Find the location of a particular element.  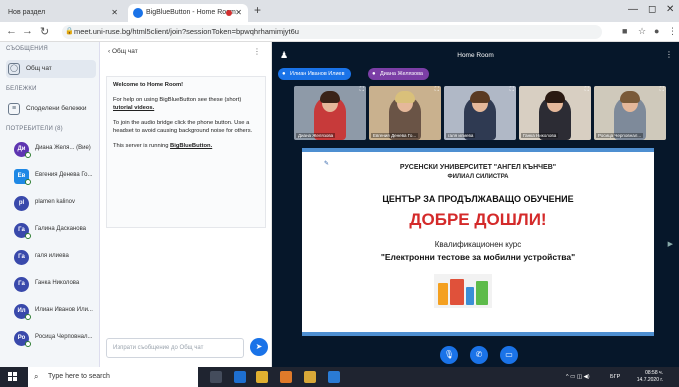

sidebar-item-shared-notes: ≡ Споделени бележки is located at coordinates (51, 109).